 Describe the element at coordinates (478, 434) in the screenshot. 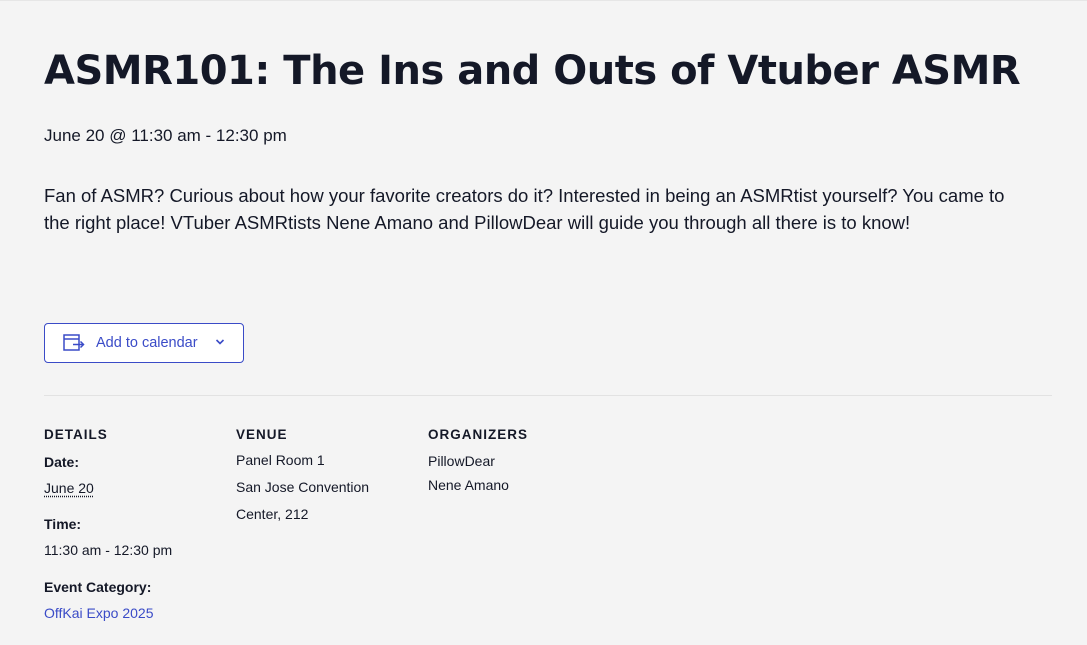

I see `organizers-heading: ORGANIZERS` at that location.